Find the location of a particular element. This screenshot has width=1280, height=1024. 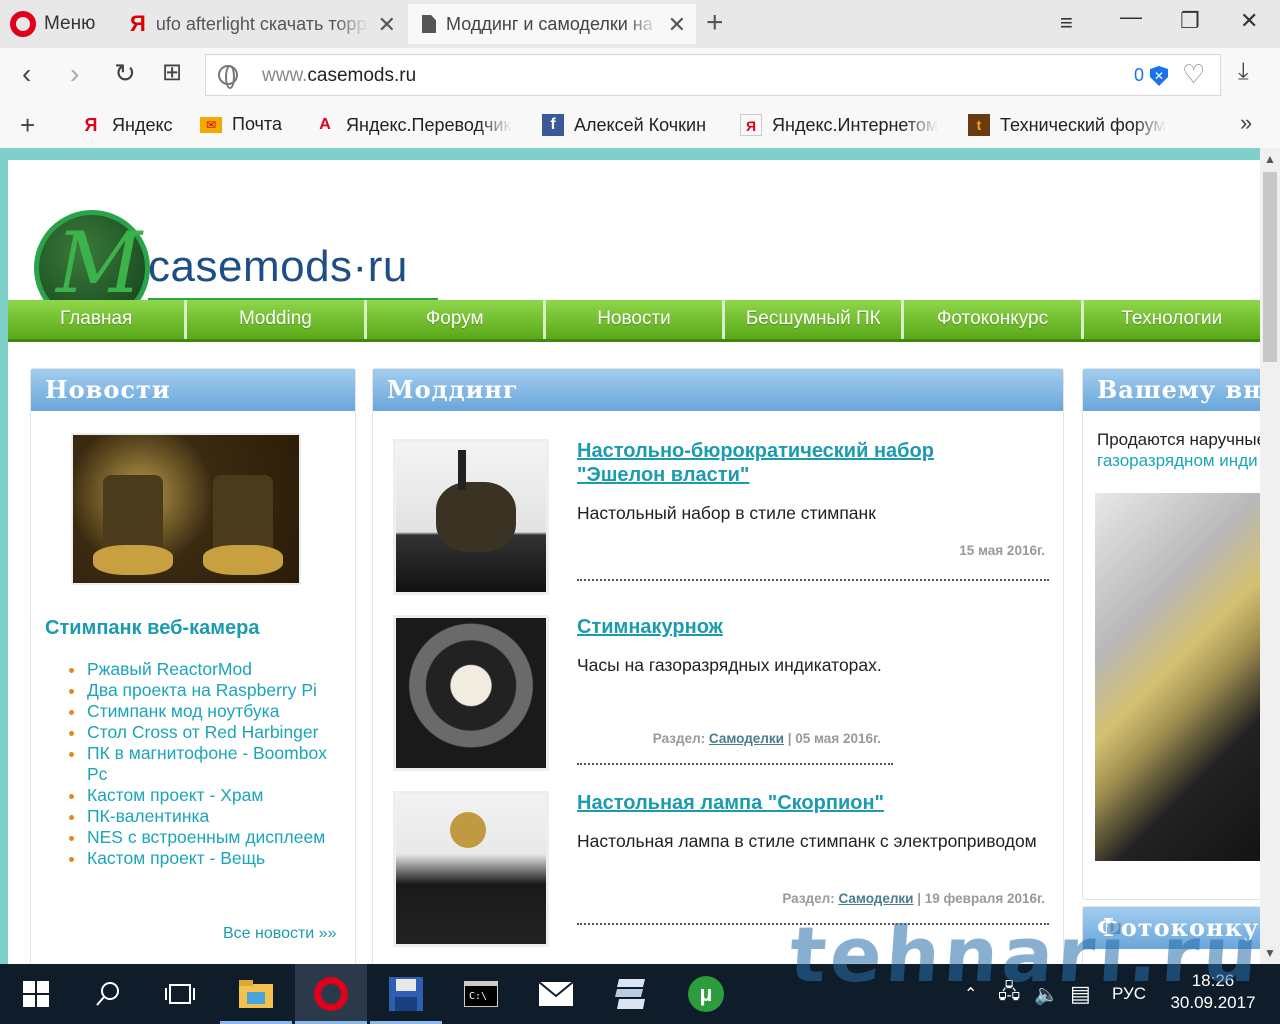

news-link: NES с встроенным дисплеем is located at coordinates (209, 837).